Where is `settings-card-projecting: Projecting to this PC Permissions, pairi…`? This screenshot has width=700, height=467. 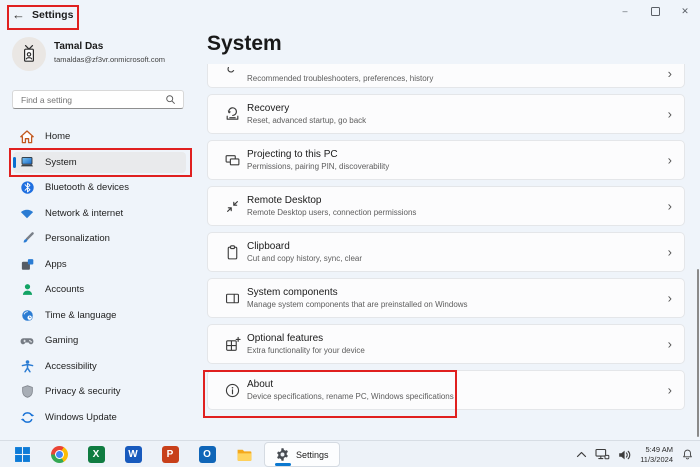
settings-card-projecting: Projecting to this PC Permissions, pairi… is located at coordinates (446, 160).